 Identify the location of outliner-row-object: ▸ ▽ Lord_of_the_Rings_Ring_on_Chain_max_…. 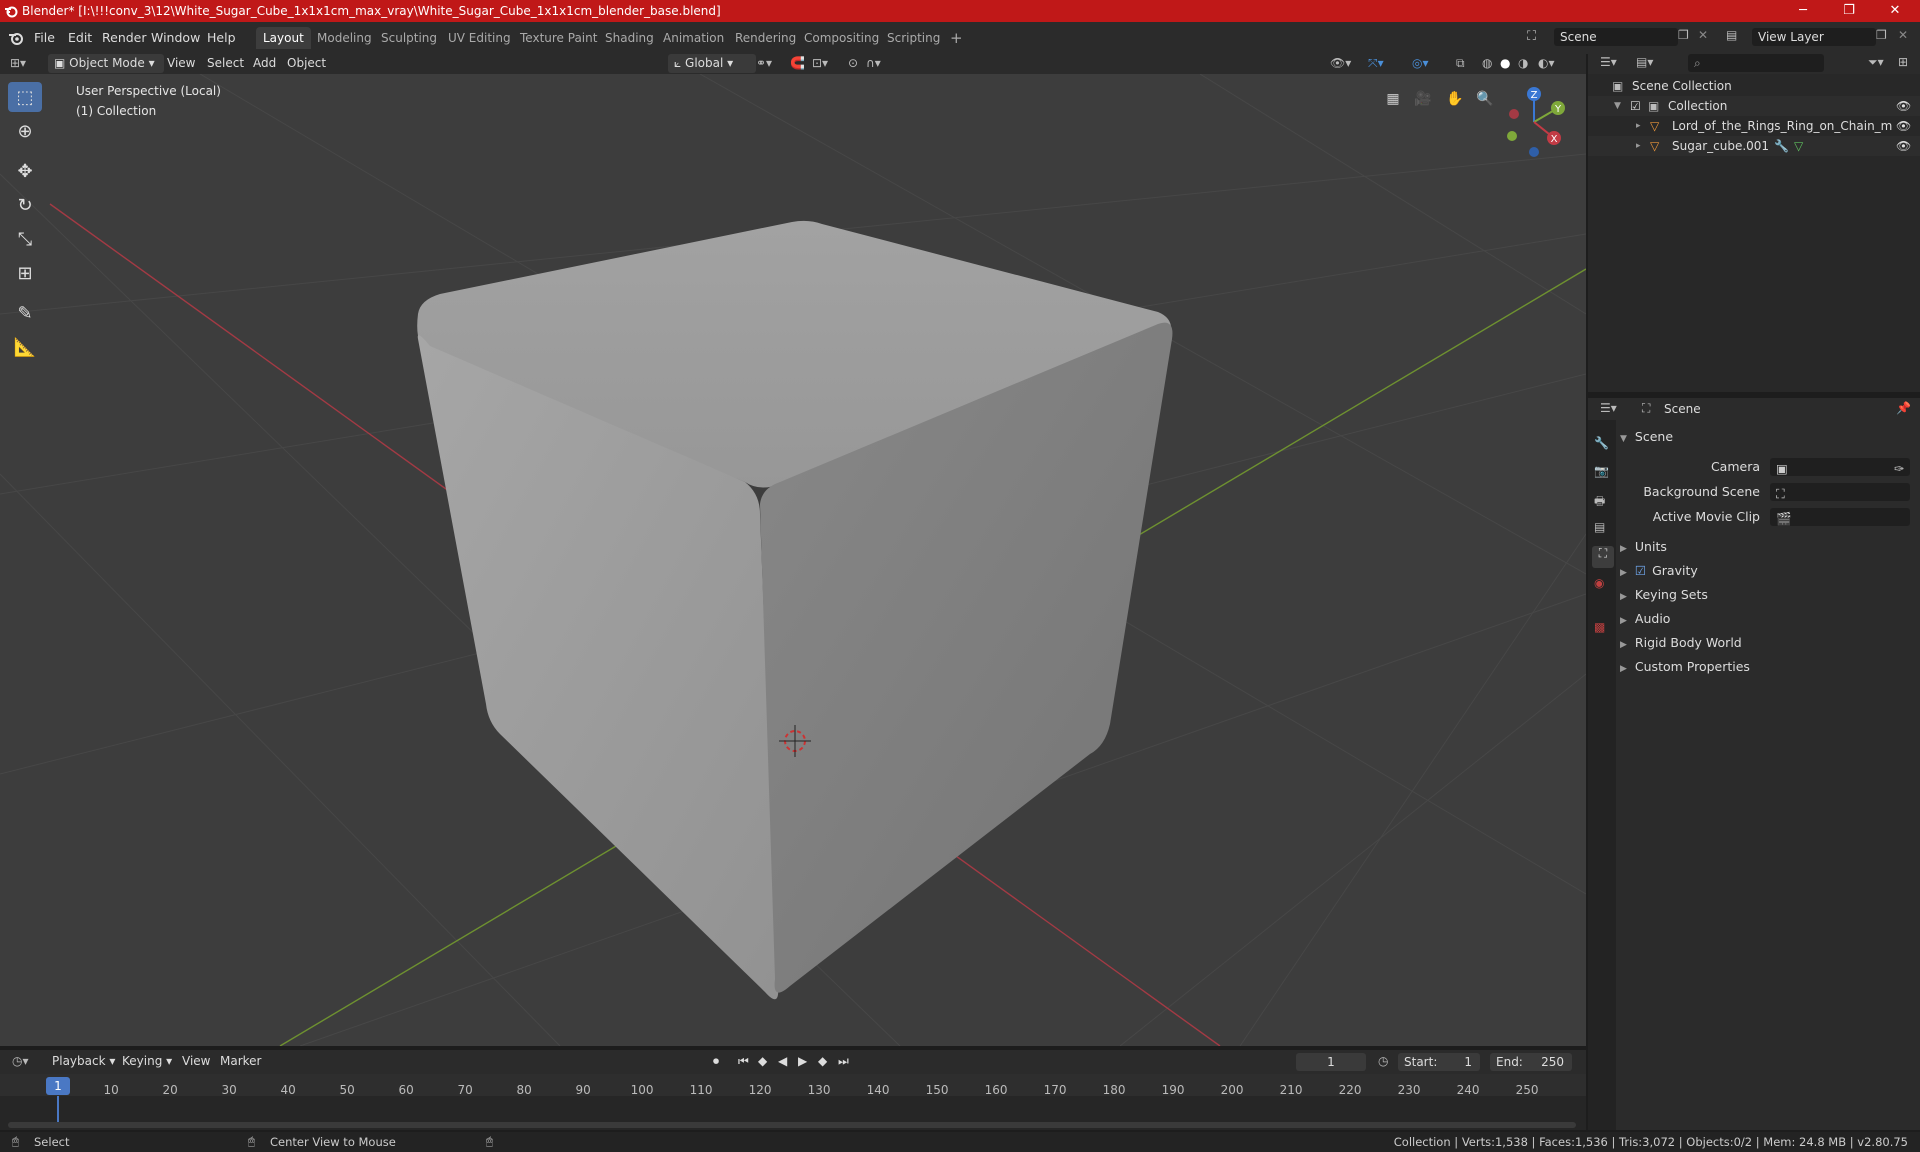
(1754, 126).